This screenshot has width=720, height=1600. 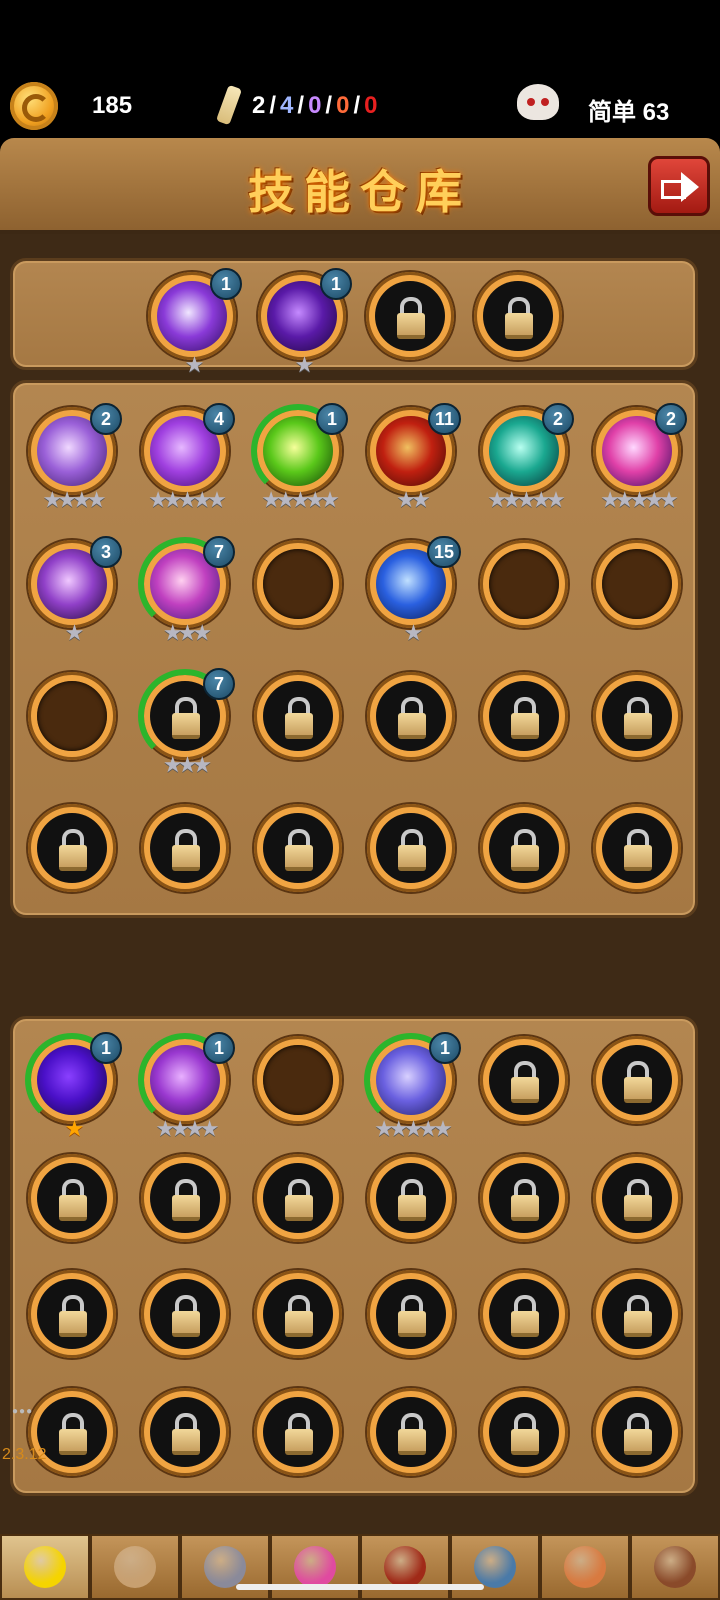 I want to click on debug-dots: ●●●, so click(x=23, y=1411).